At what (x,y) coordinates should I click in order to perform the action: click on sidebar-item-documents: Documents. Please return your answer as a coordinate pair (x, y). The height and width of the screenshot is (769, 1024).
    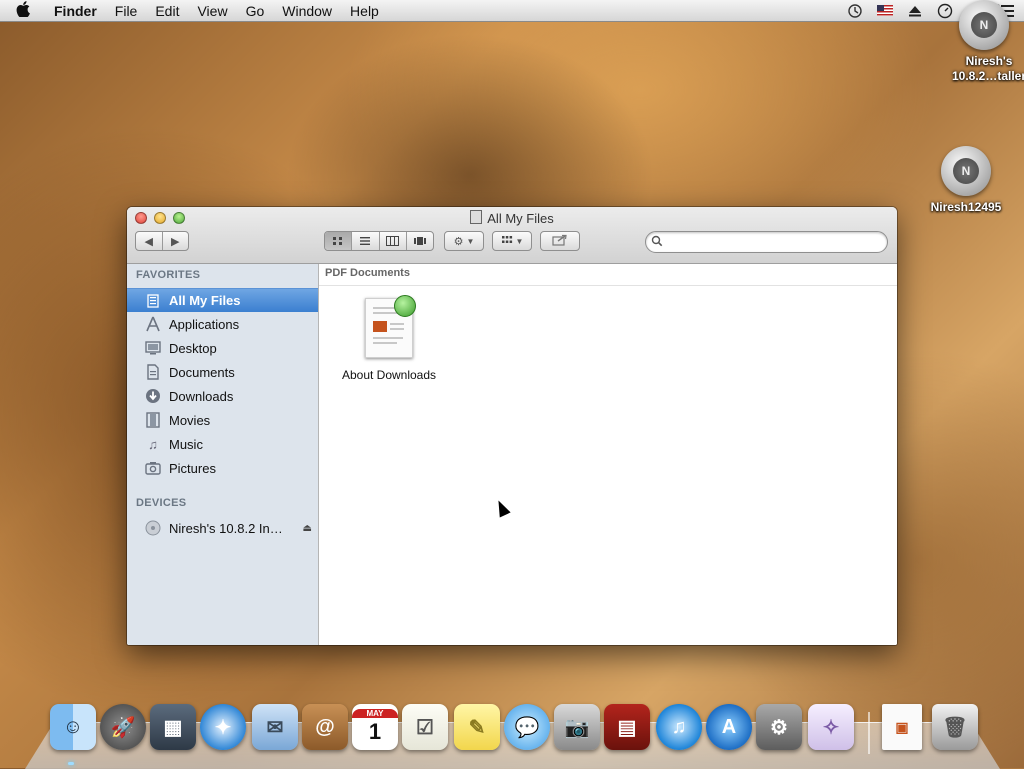
    Looking at the image, I should click on (222, 372).